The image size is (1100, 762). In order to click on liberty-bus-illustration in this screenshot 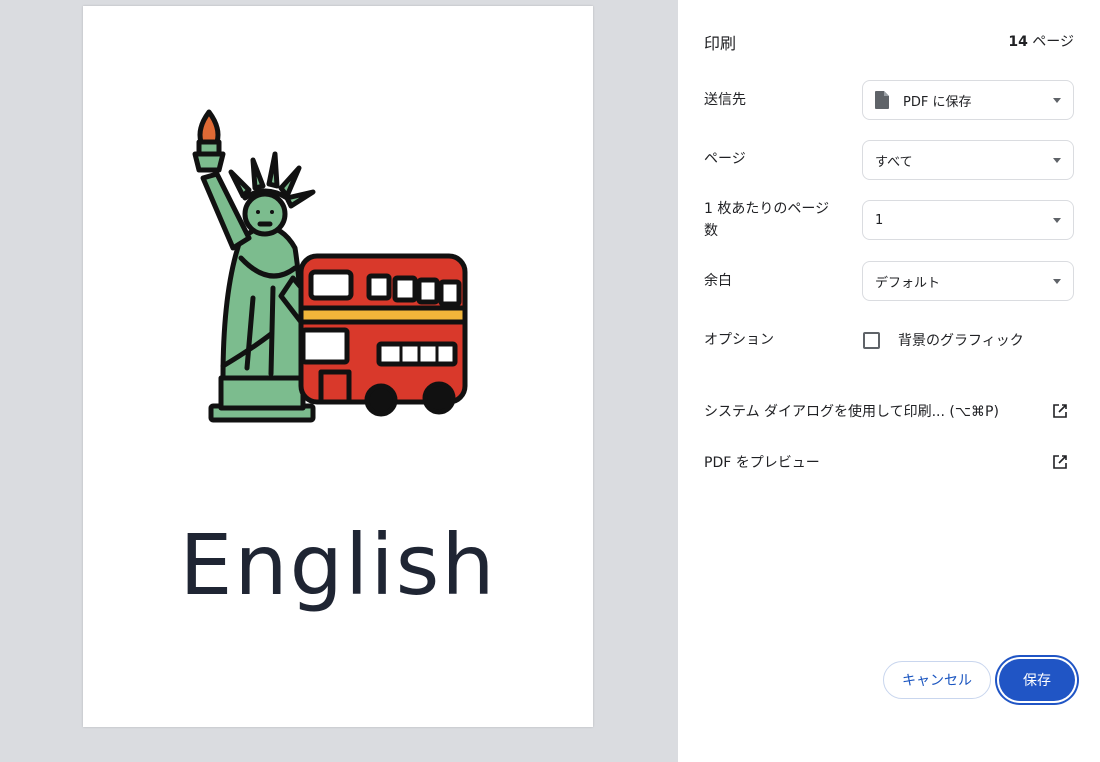, I will do `click(330, 266)`.